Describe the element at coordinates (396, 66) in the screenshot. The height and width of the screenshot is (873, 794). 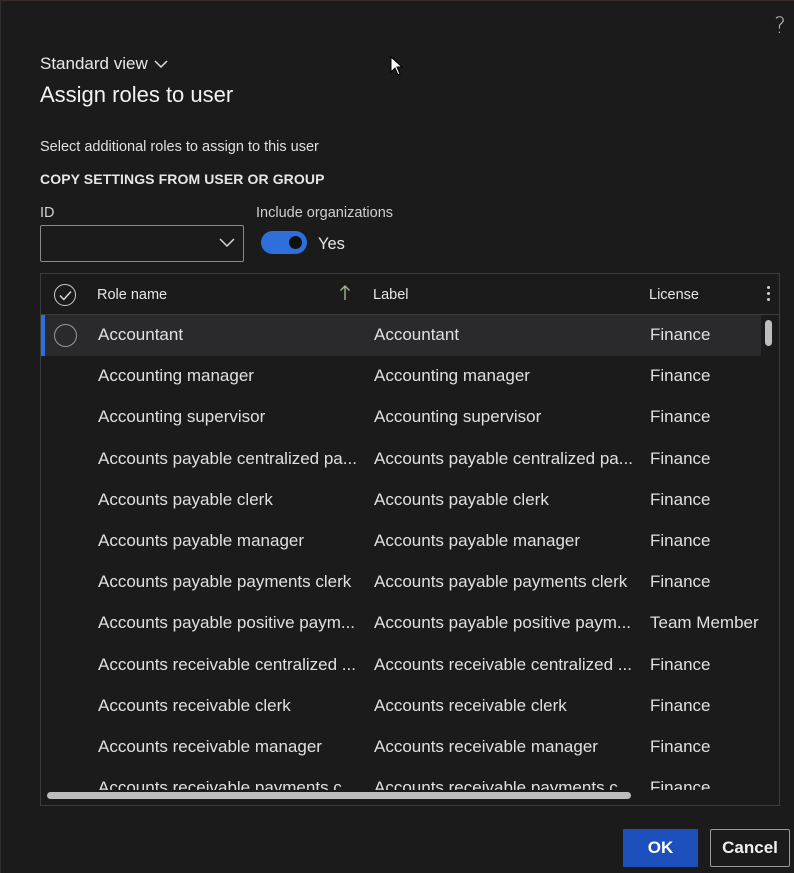
I see `mouse-cursor-icon` at that location.